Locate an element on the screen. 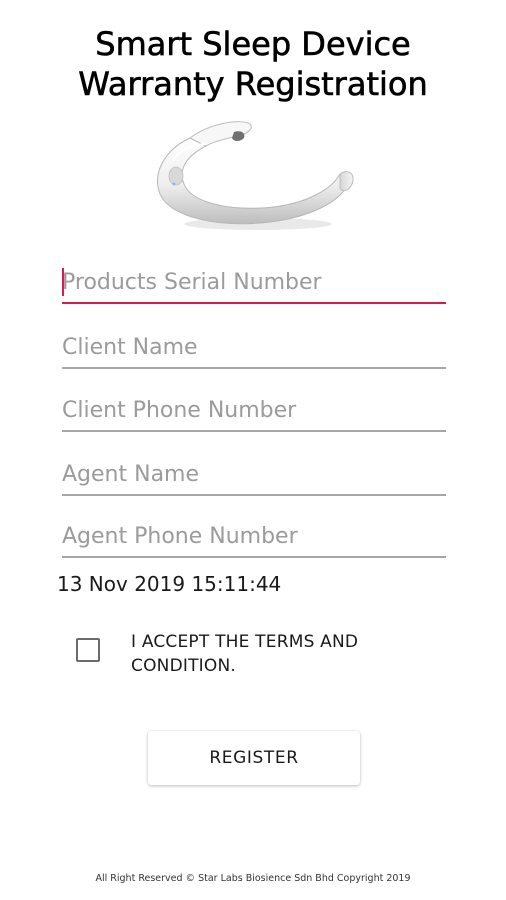  client-name-field is located at coordinates (254, 348).